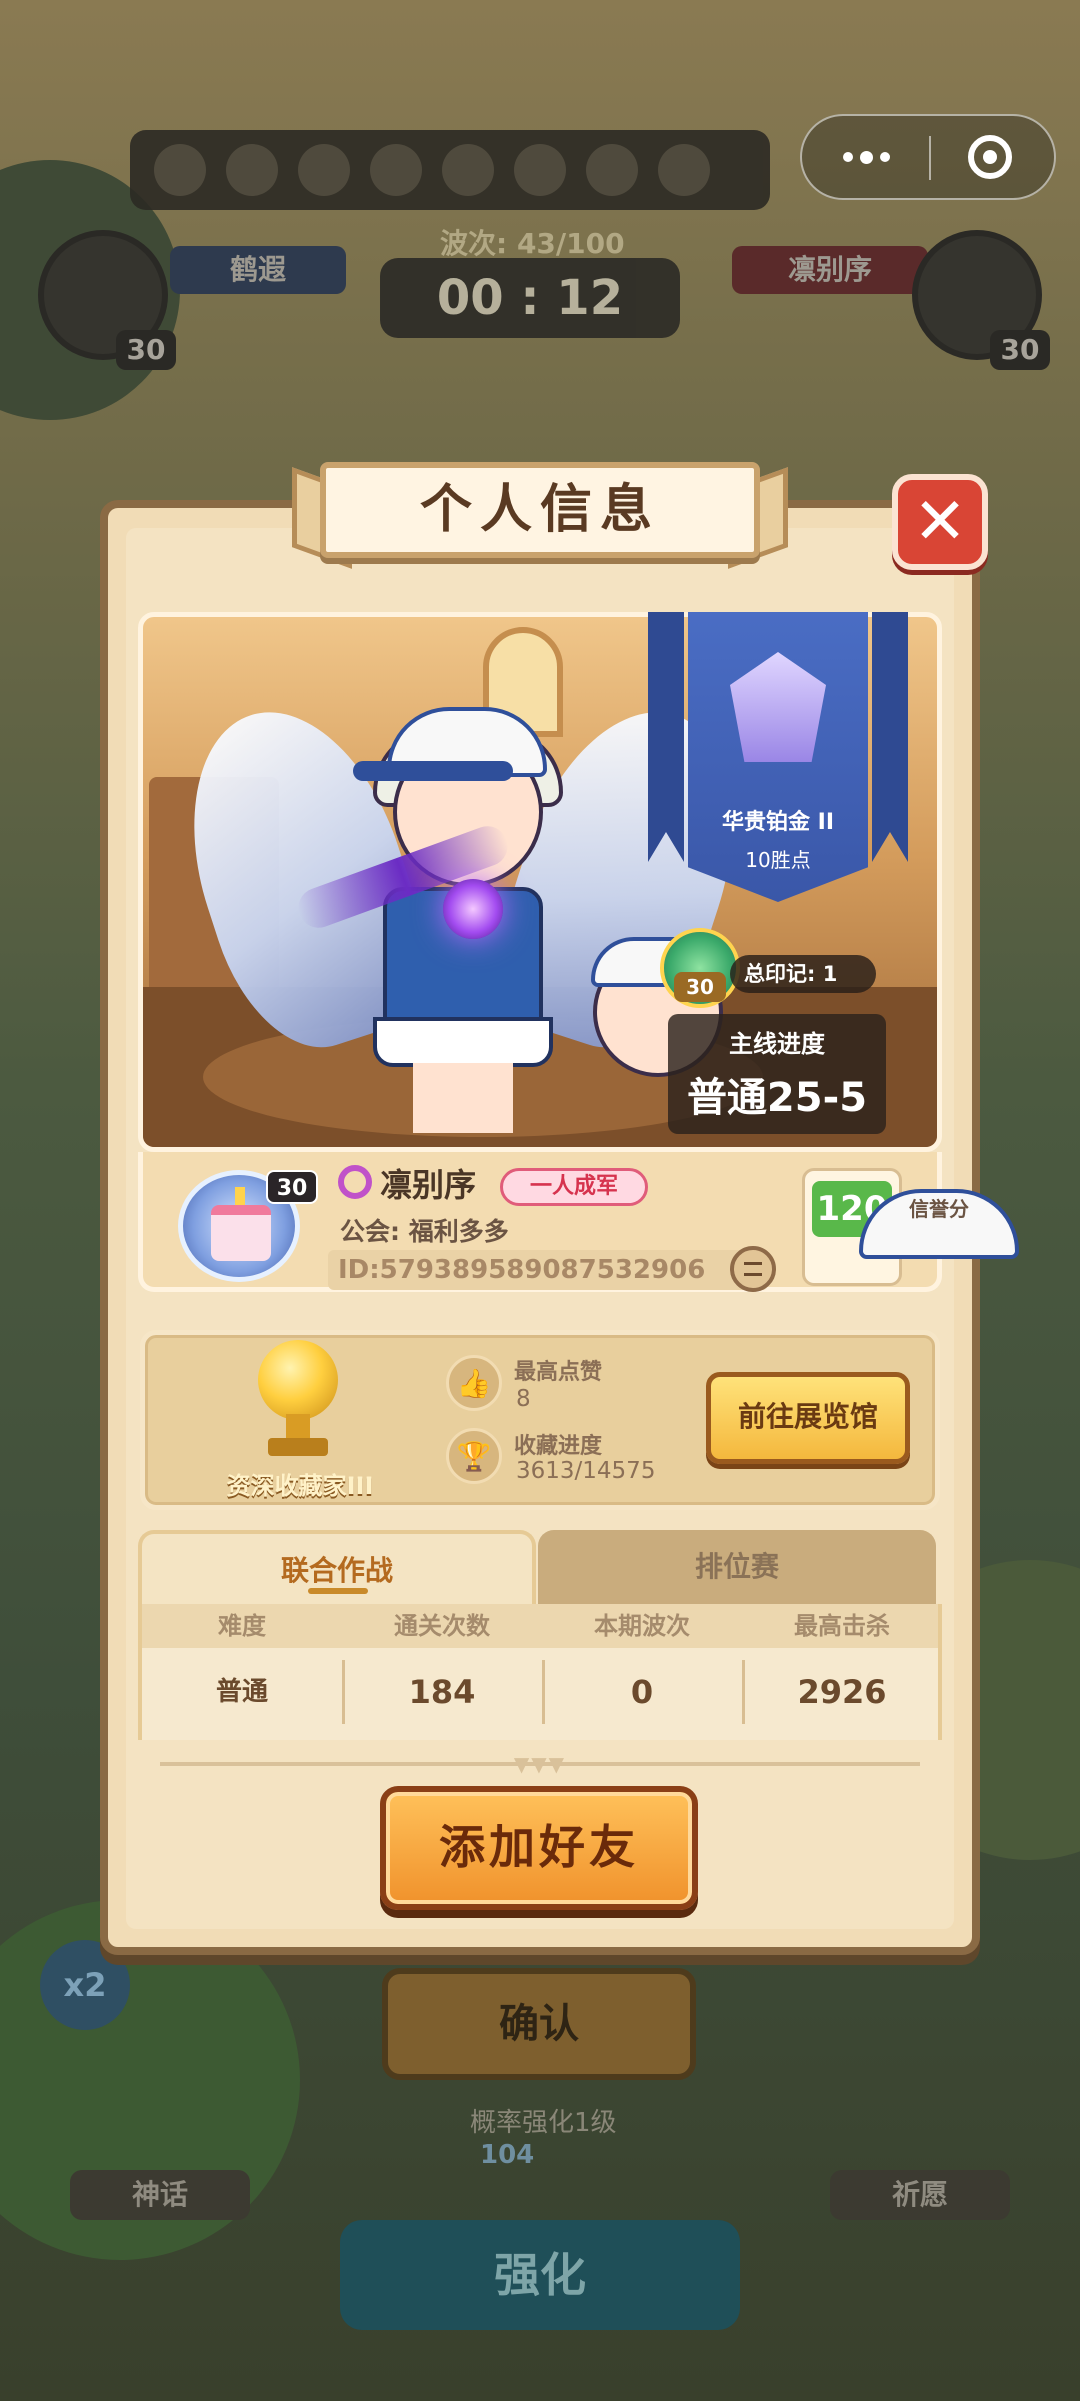  Describe the element at coordinates (558, 1446) in the screenshot. I see `collection-progress-label: 收藏进度` at that location.